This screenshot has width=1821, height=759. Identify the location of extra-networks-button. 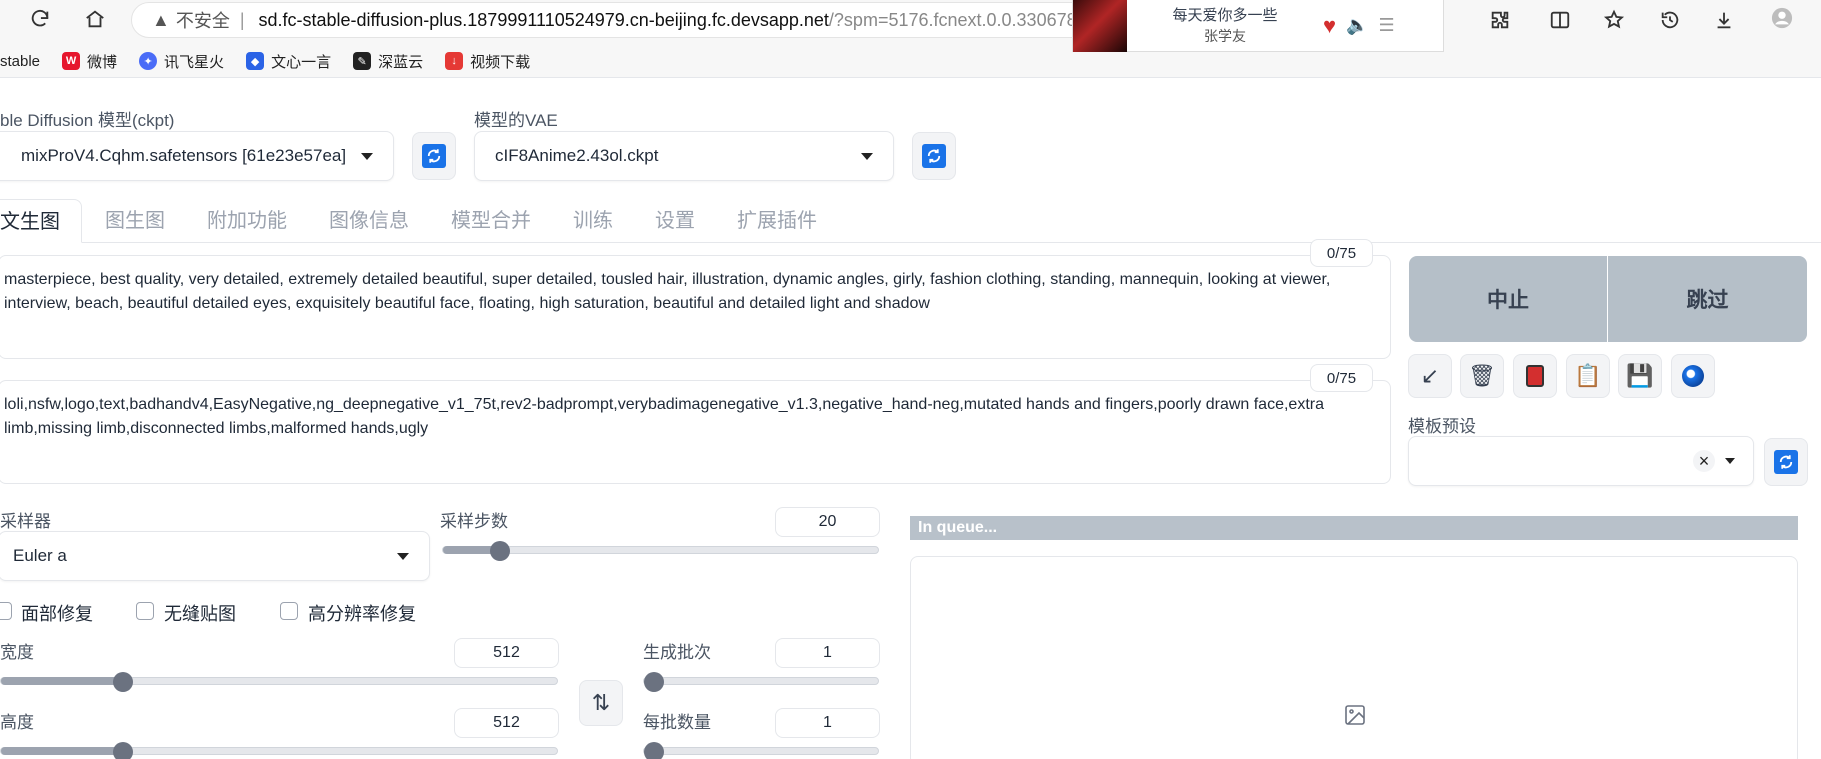
(1535, 376).